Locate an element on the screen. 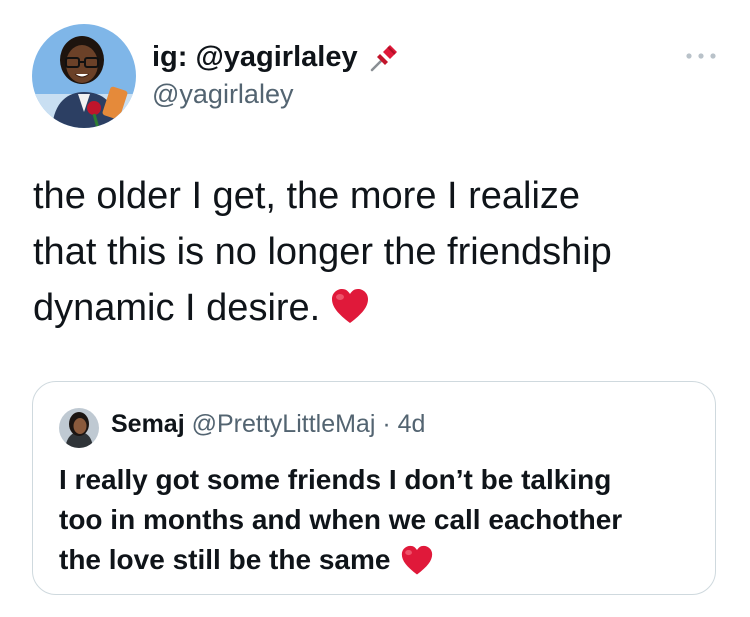 The width and height of the screenshot is (750, 617). author-display-name: ig: @yagirlaley is located at coordinates (277, 57).